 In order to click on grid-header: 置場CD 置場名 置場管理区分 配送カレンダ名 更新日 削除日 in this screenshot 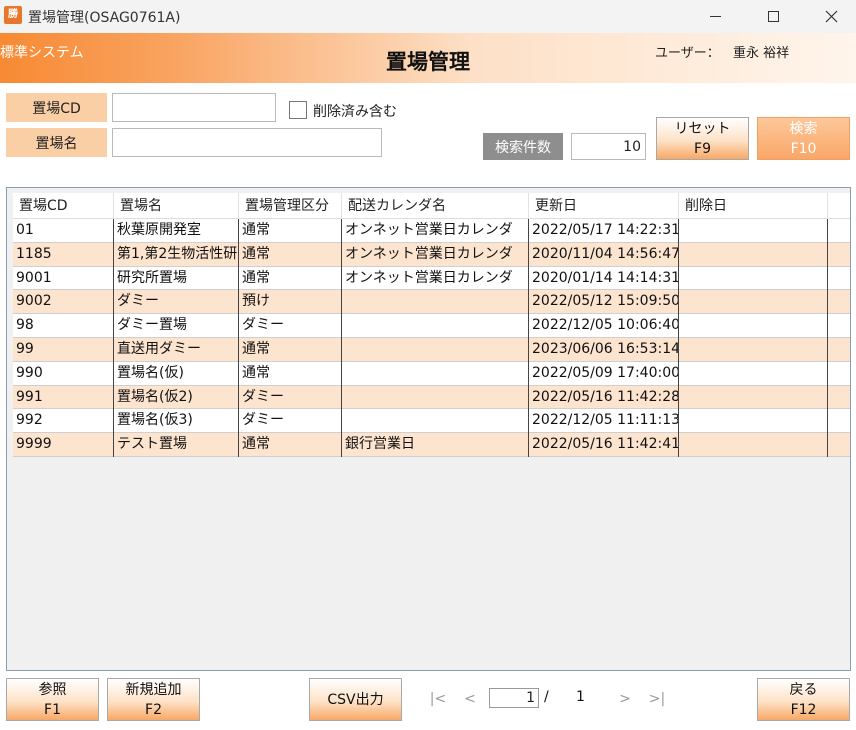, I will do `click(431, 206)`.